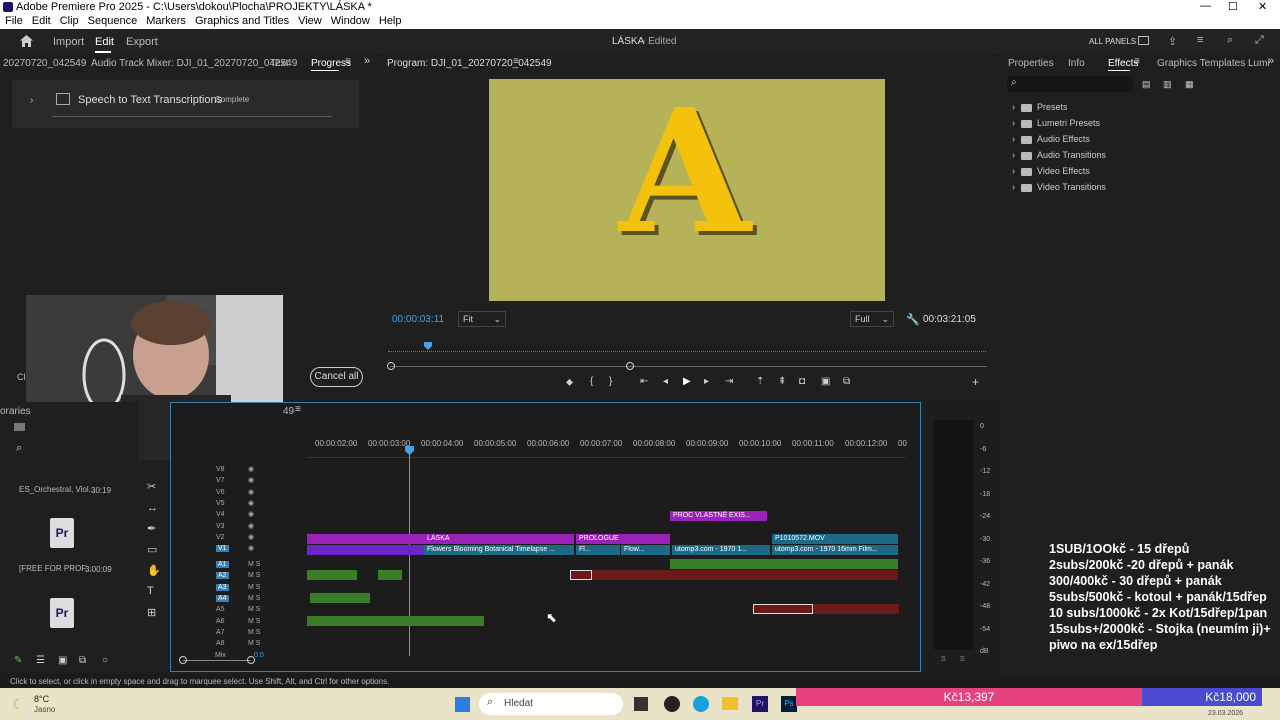  Describe the element at coordinates (183, 660) in the screenshot. I see `timeline-zoom-left` at that location.